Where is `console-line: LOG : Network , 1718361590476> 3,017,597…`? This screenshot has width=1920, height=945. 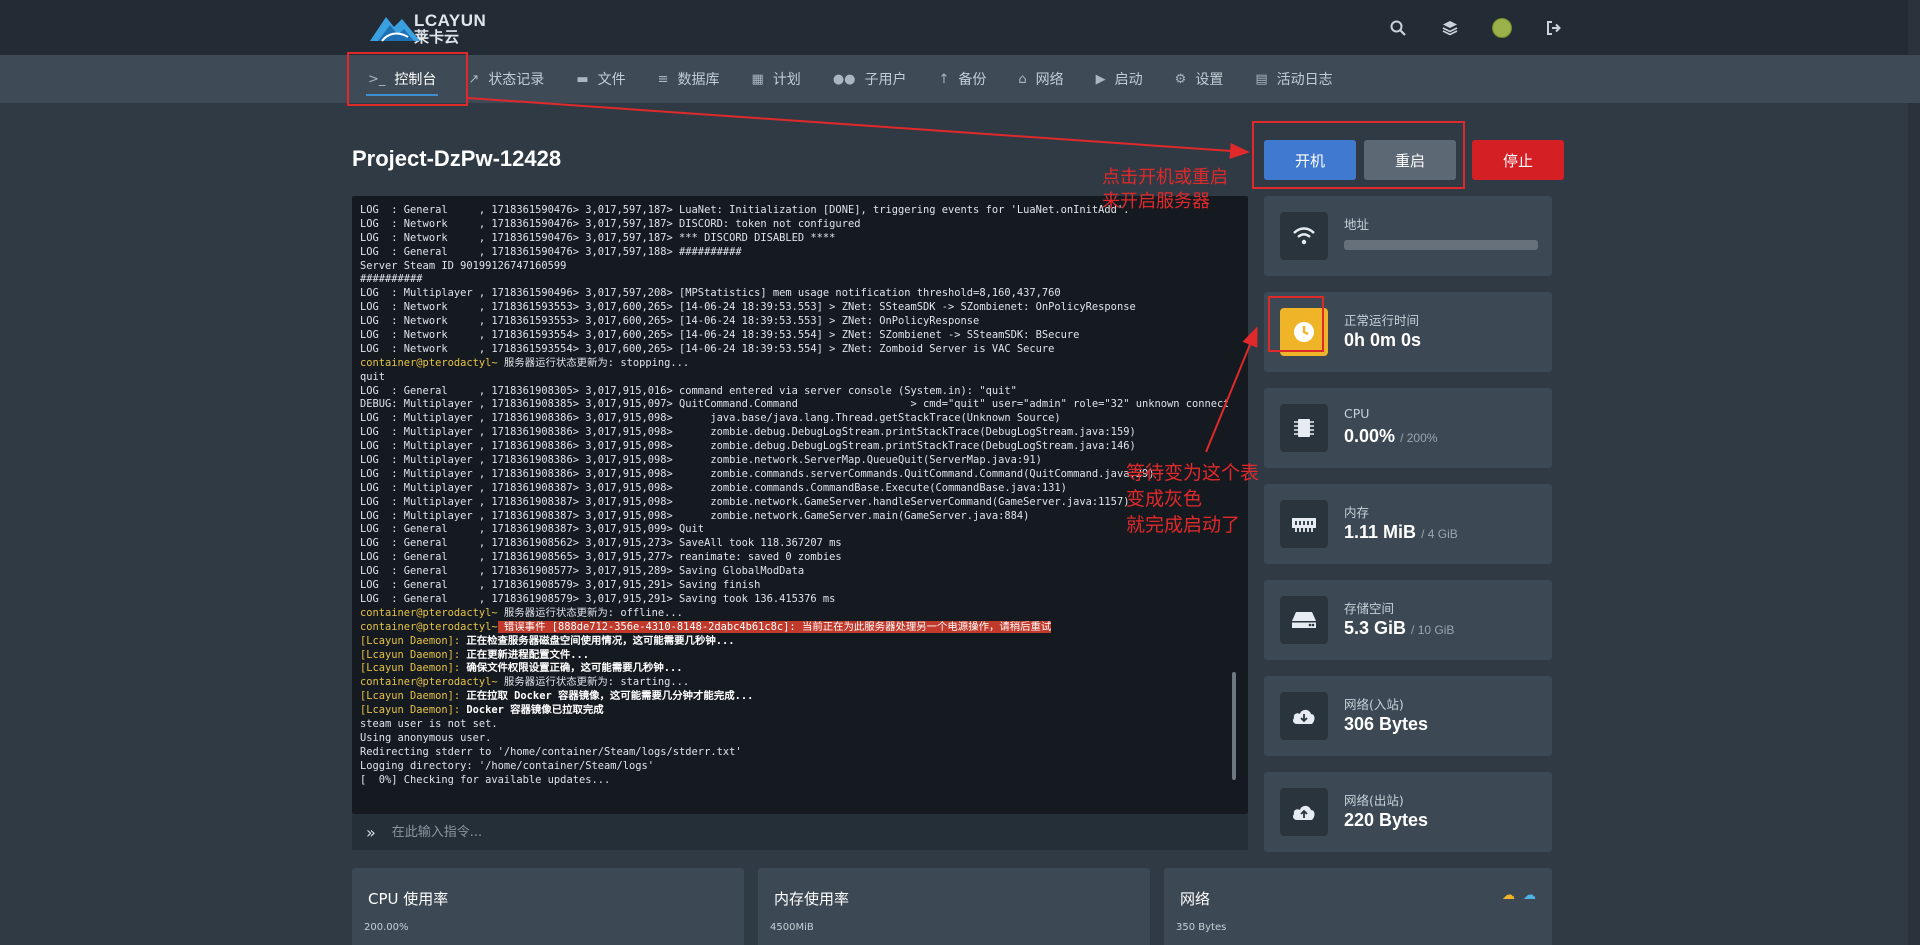 console-line: LOG : Network , 1718361590476> 3,017,597… is located at coordinates (610, 223).